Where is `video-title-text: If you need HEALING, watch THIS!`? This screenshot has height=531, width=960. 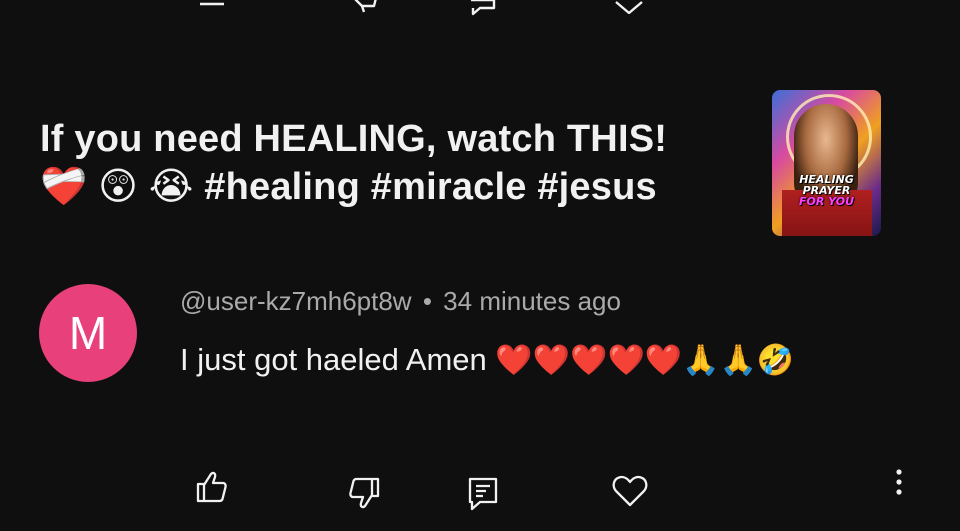 video-title-text: If you need HEALING, watch THIS! is located at coordinates (354, 139).